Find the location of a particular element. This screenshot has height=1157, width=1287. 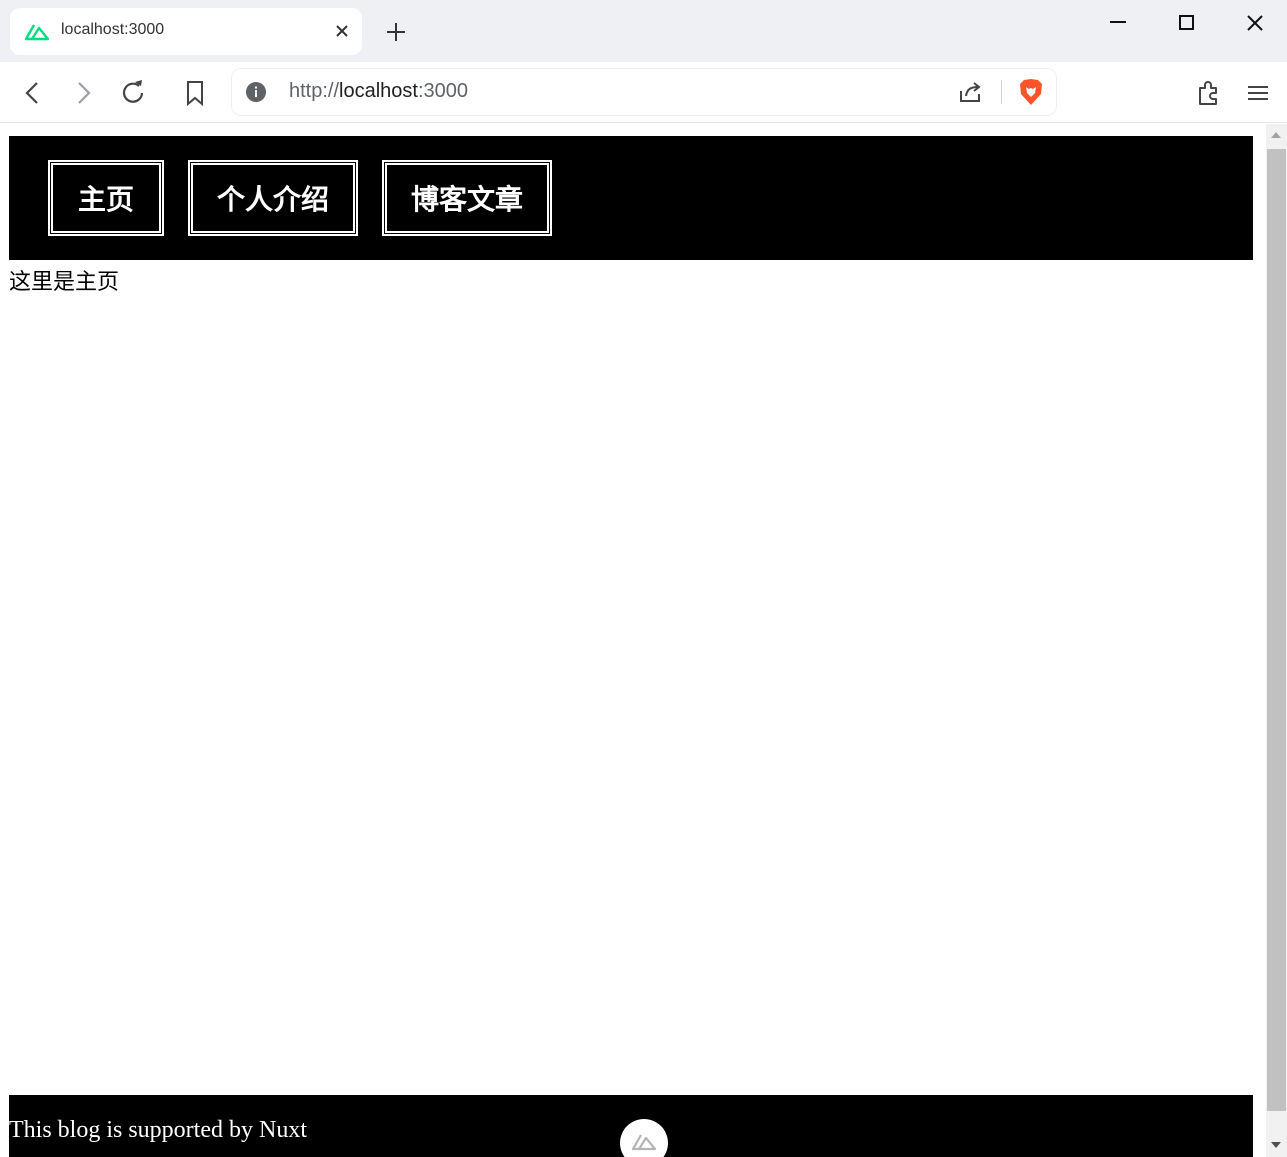

nuxt-devtools-button is located at coordinates (644, 1138).